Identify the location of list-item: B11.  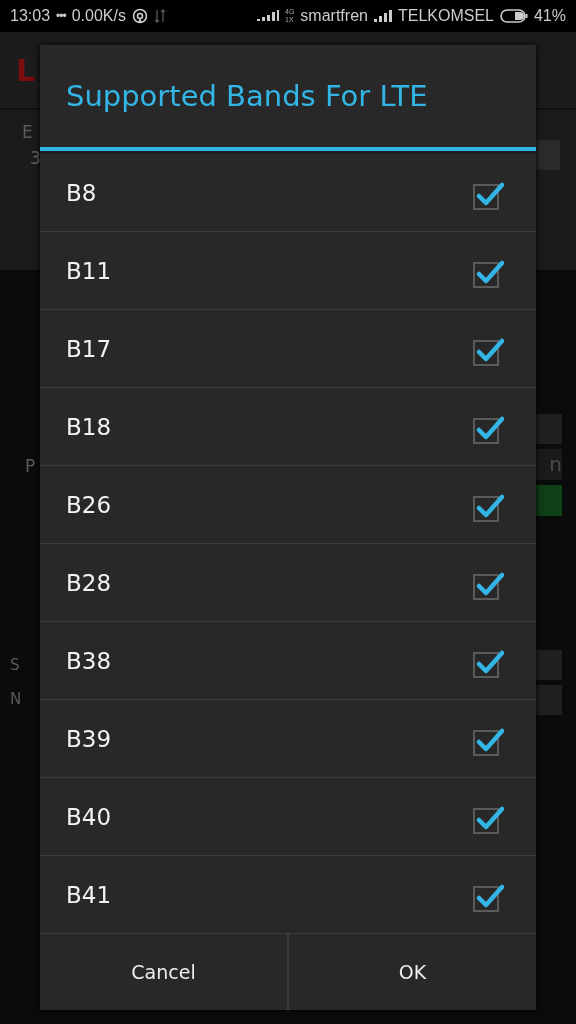
(288, 271).